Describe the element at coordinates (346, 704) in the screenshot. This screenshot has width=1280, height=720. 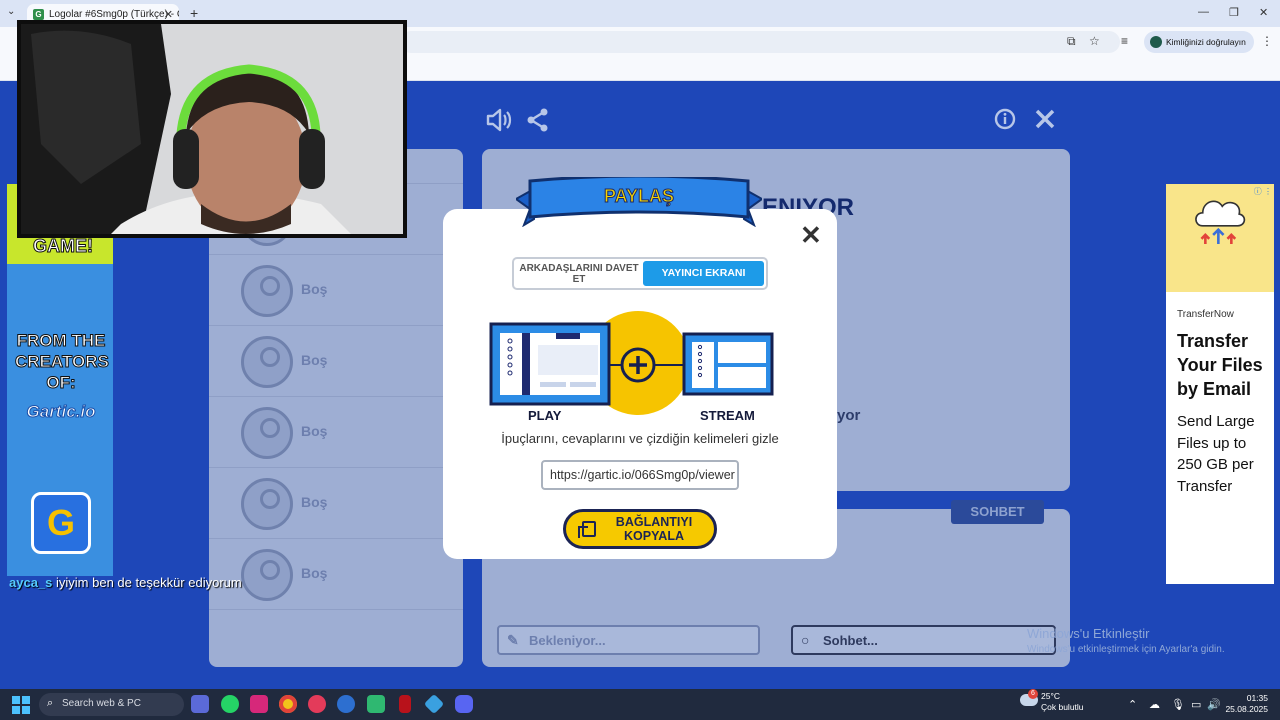
I see `steam-icon` at that location.